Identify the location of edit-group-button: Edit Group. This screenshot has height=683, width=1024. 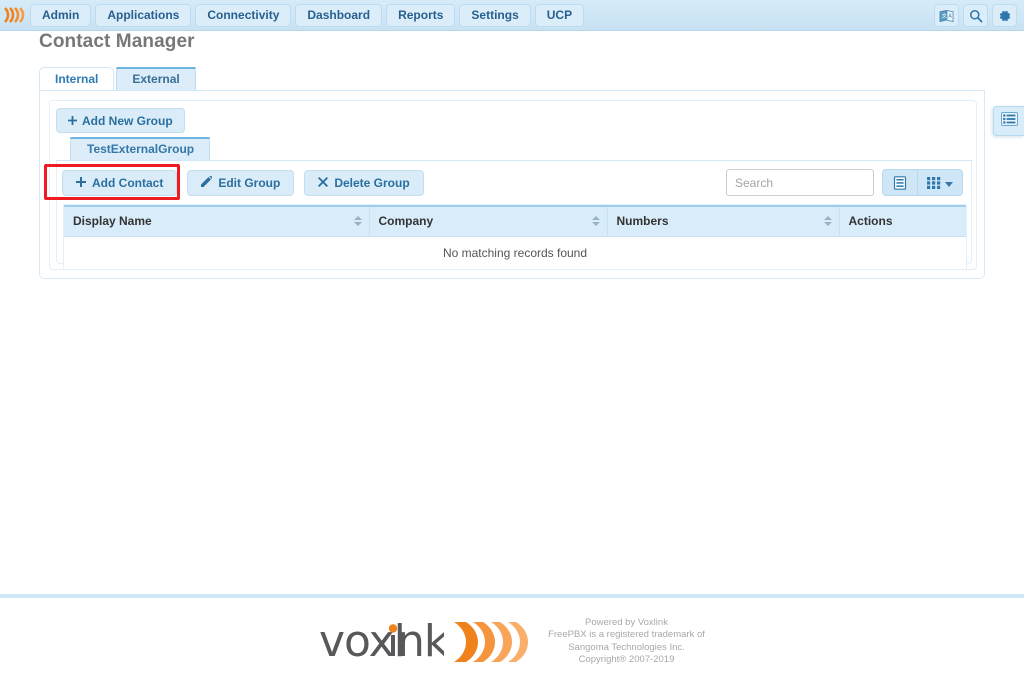
(241, 183).